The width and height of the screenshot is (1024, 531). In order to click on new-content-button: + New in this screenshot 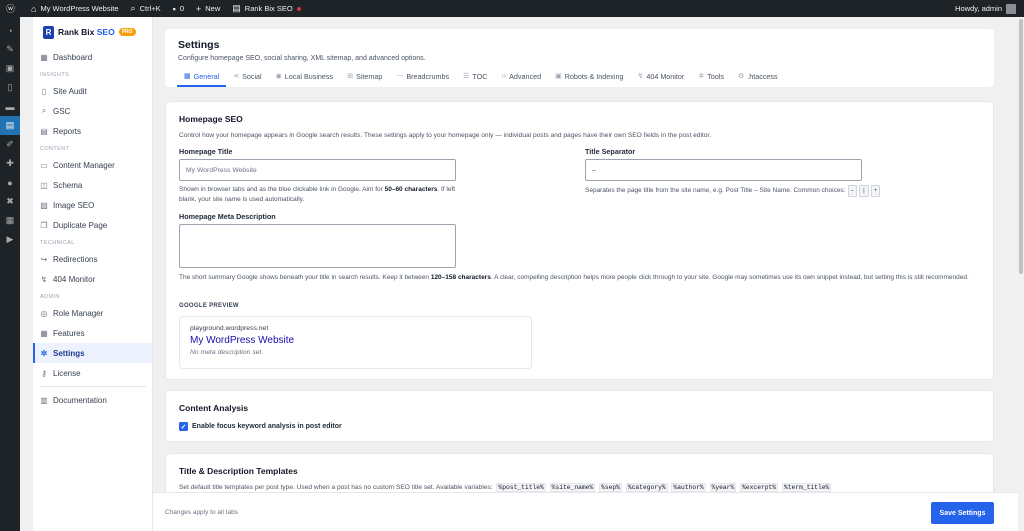, I will do `click(208, 8)`.